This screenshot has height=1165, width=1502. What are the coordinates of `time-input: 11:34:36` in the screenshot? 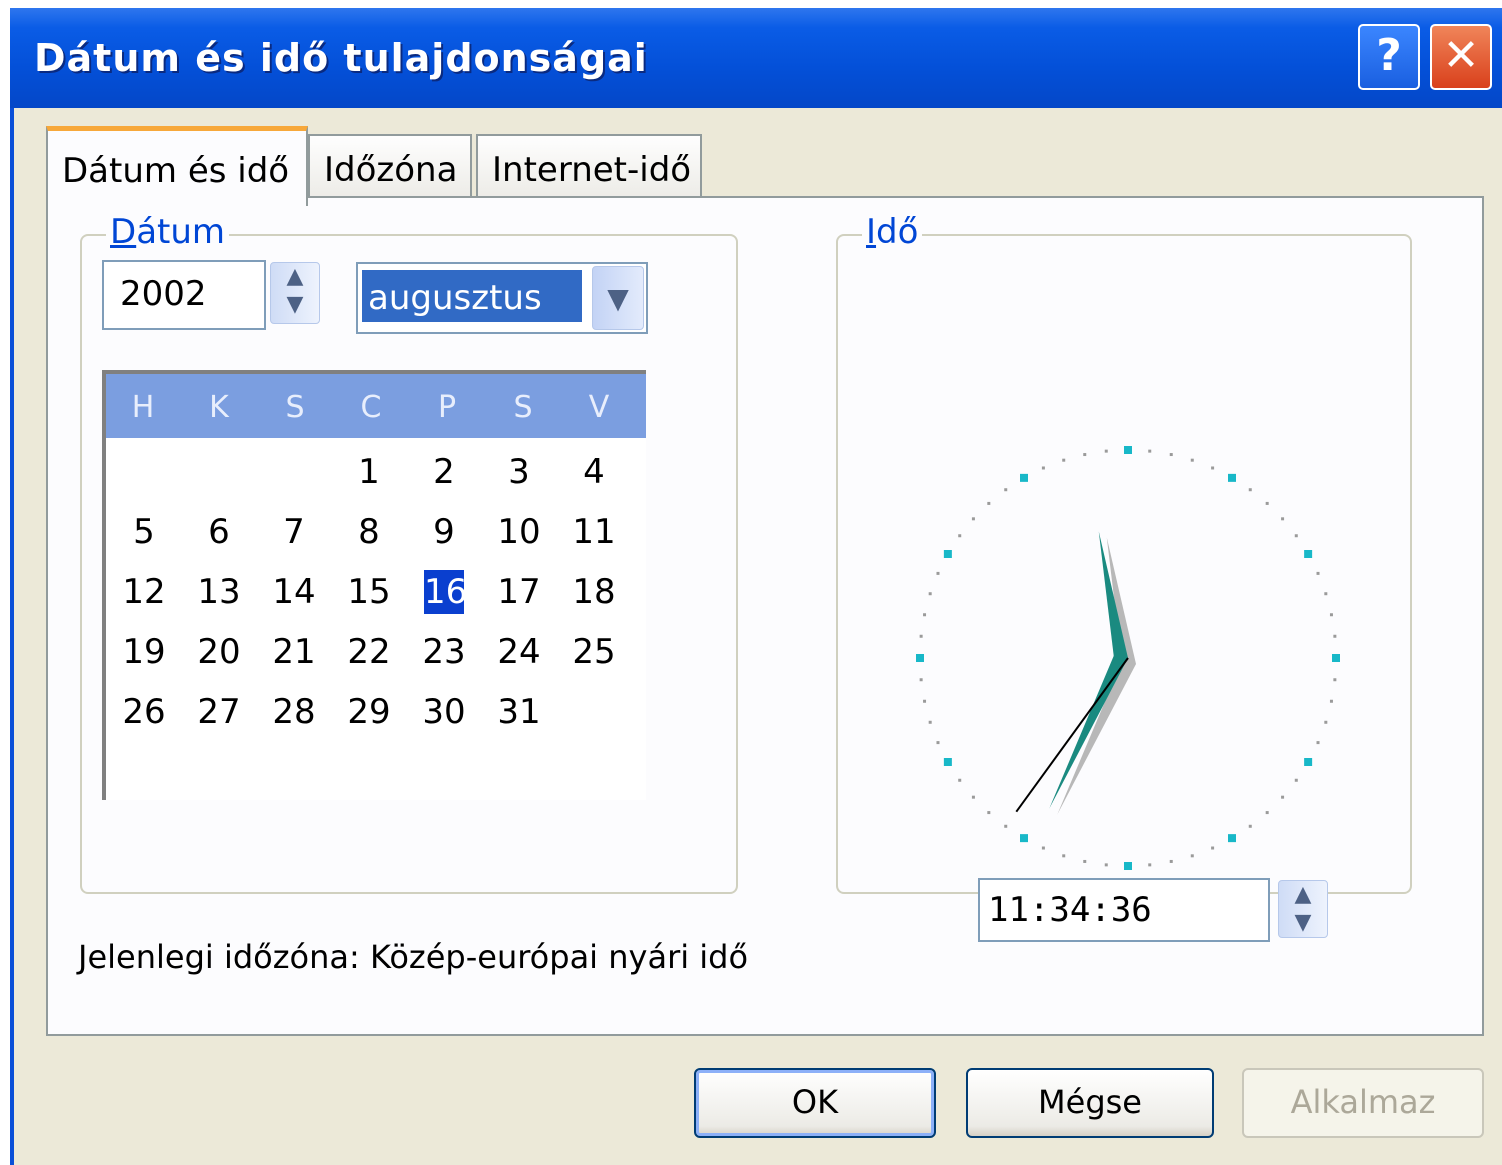 It's located at (1124, 910).